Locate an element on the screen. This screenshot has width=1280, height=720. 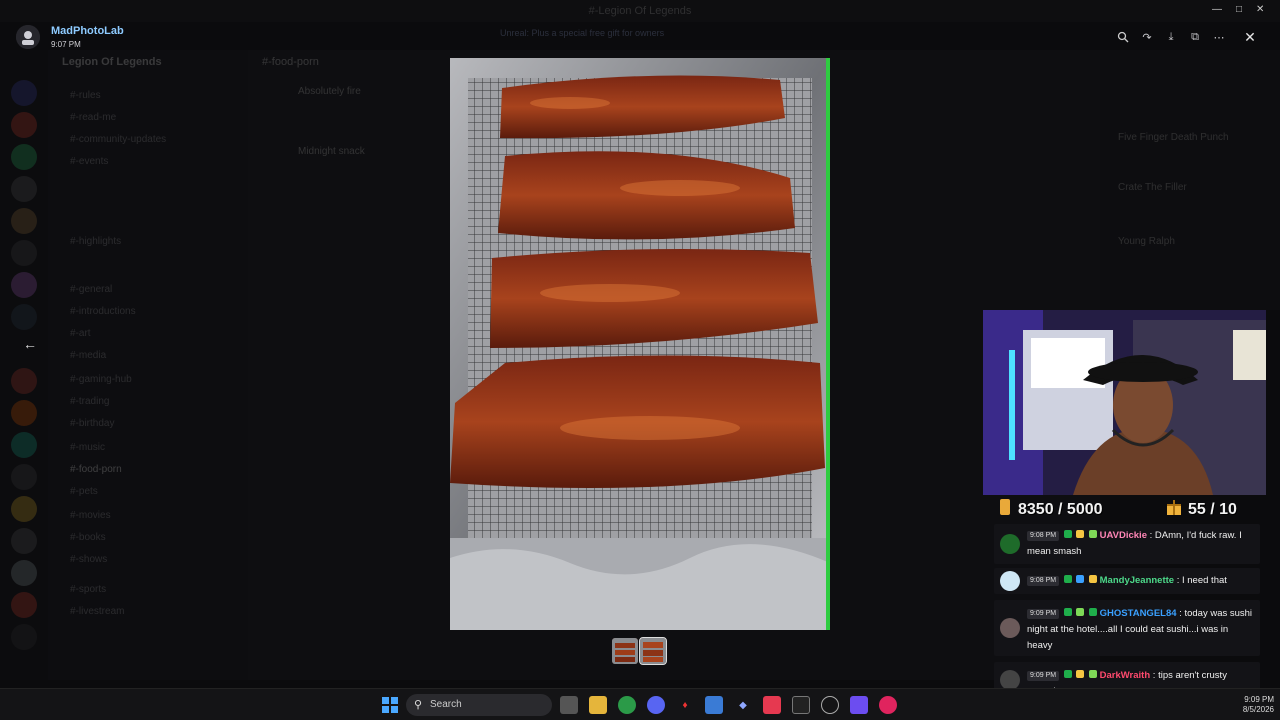
uploader-name: MadPhotoLab is located at coordinates (87, 31).